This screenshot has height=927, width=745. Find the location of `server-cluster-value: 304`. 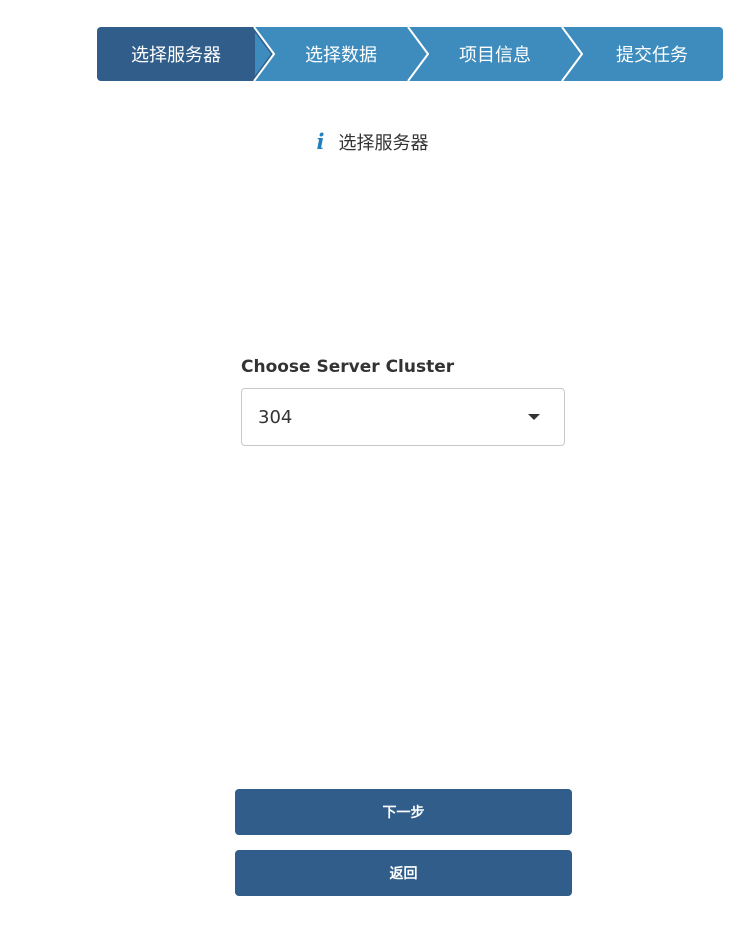

server-cluster-value: 304 is located at coordinates (275, 417).